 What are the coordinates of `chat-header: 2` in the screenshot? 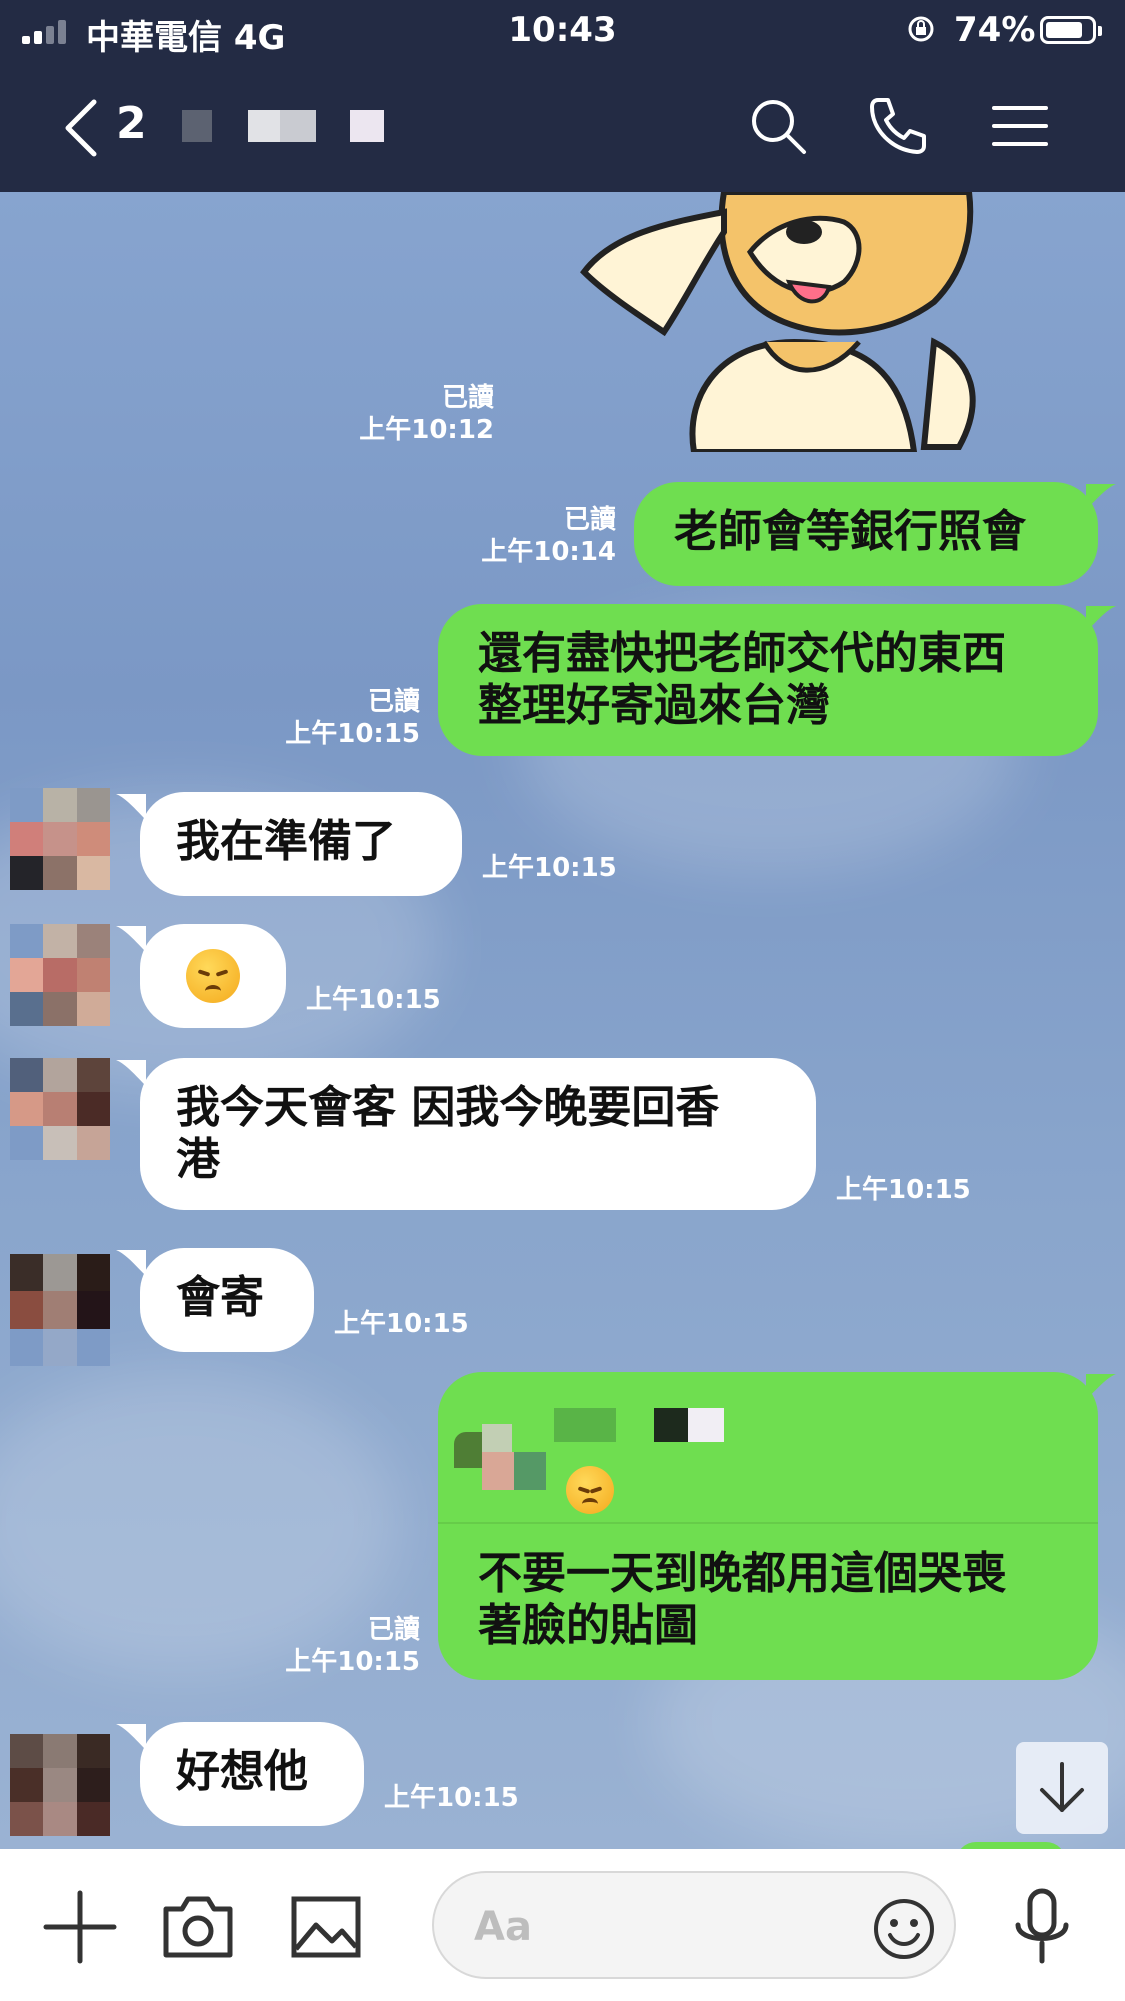 It's located at (562, 128).